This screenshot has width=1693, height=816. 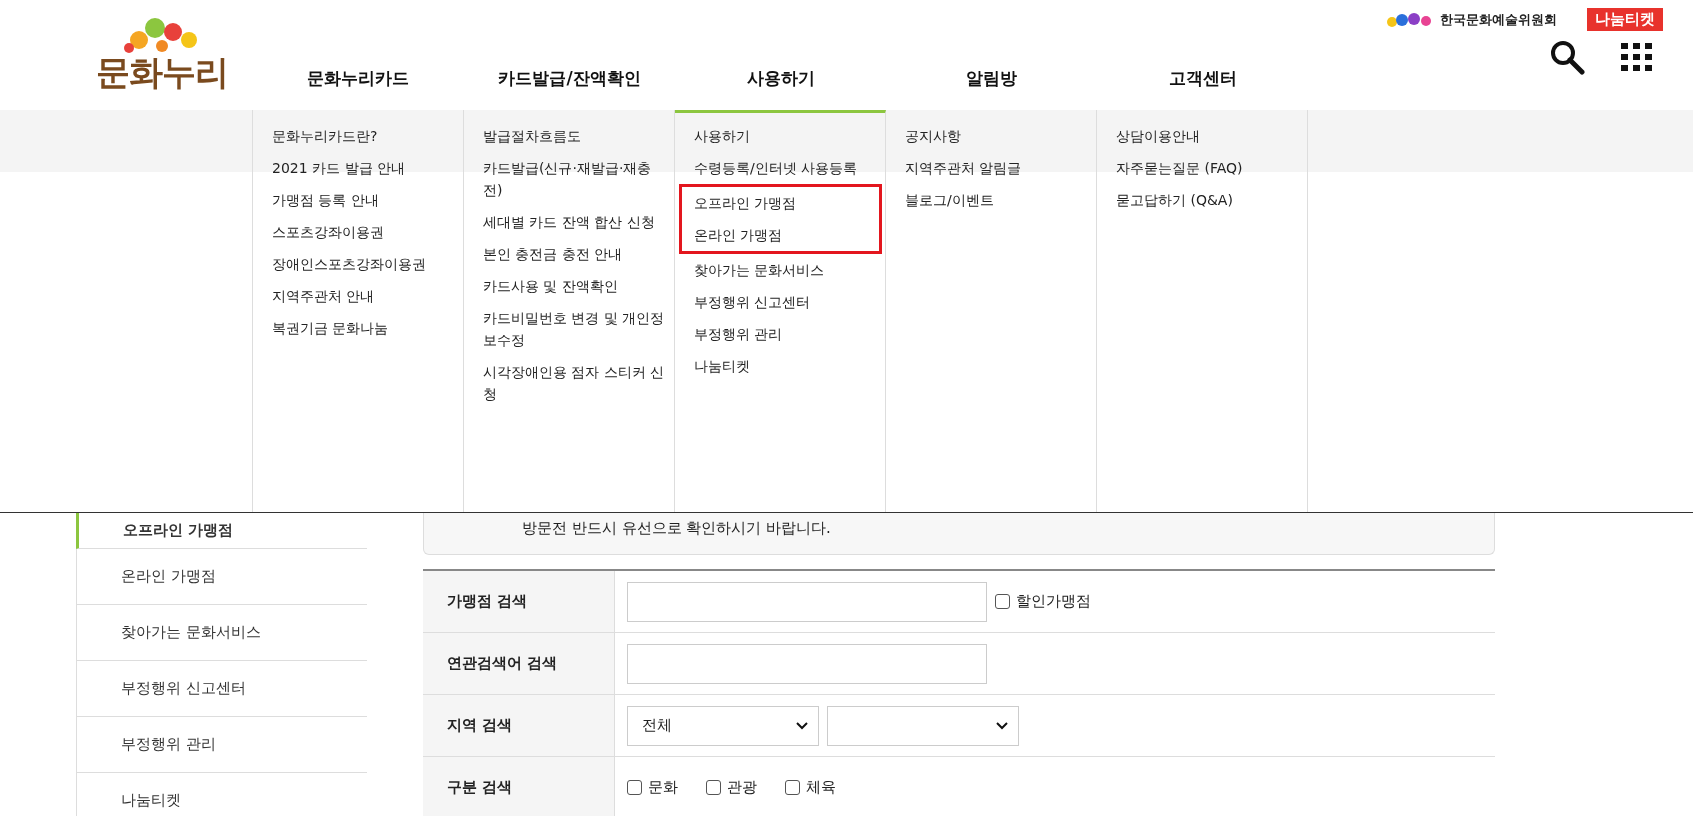 I want to click on notice-text: 방문전 반드시 유선으로 확인하시기 바랍니다., so click(x=676, y=528).